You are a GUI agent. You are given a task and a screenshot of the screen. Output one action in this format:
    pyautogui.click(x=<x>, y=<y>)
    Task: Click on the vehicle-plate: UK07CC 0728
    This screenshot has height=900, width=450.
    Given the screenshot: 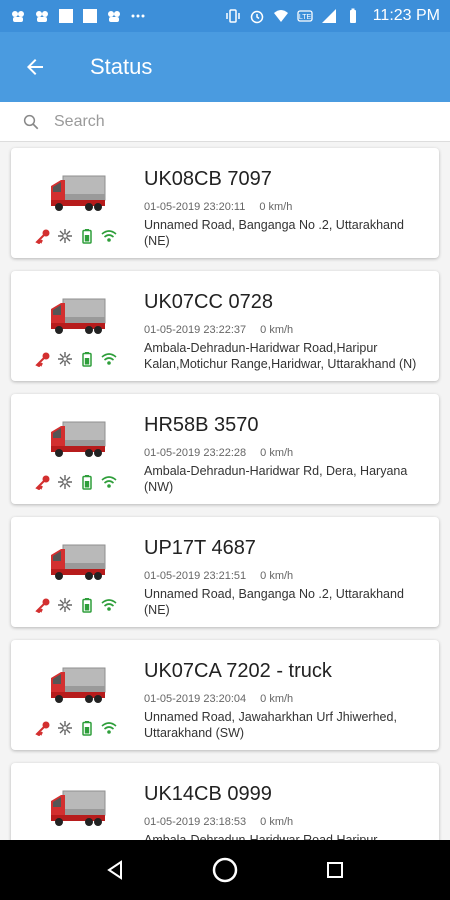 What is the action you would take?
    pyautogui.click(x=208, y=302)
    